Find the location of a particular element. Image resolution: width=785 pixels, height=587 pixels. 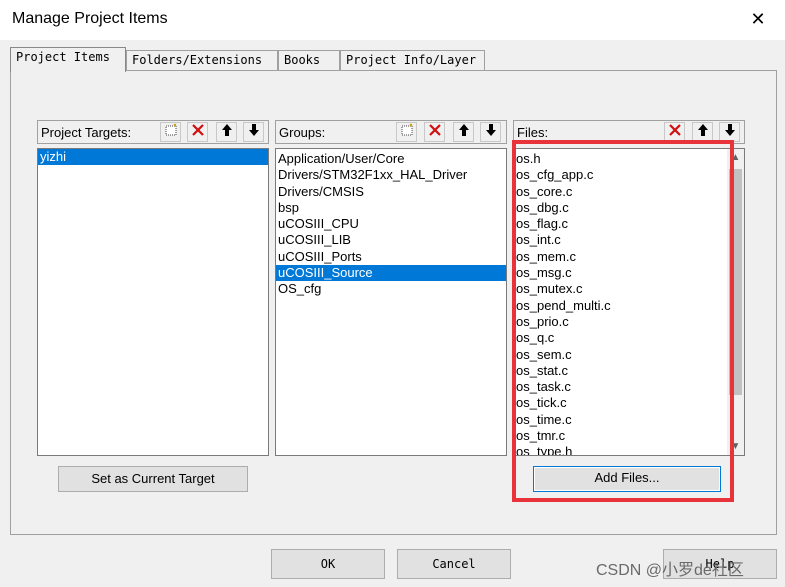

move-group-up-button is located at coordinates (463, 132).